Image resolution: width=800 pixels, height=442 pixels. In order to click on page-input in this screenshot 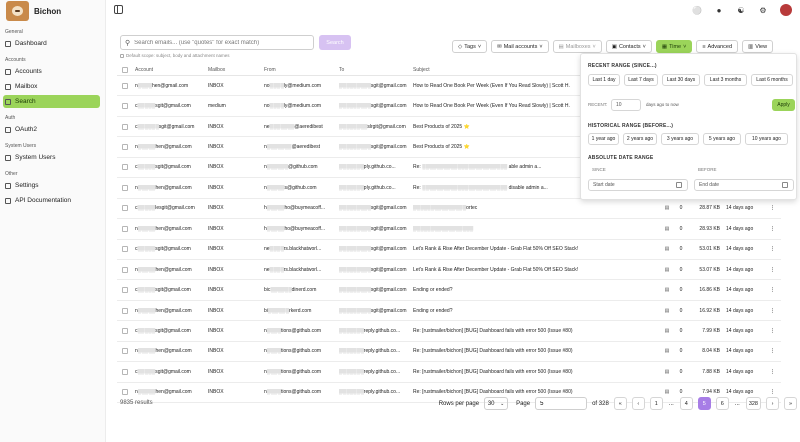, I will do `click(561, 403)`.